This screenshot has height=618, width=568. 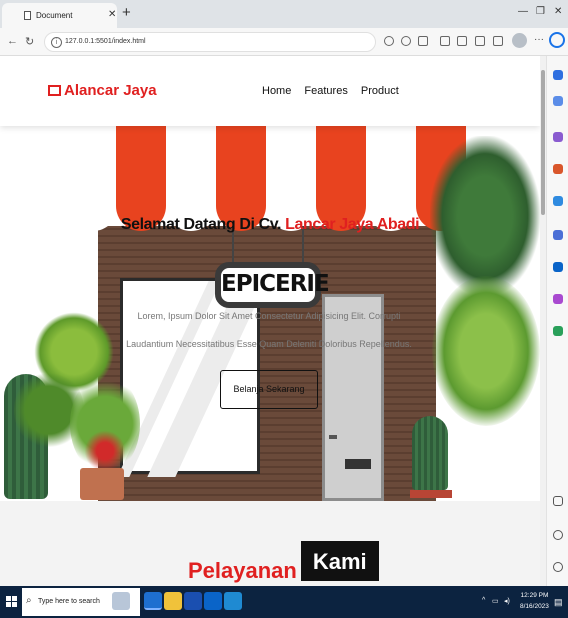 What do you see at coordinates (495, 601) in the screenshot?
I see `network-icon: ▭` at bounding box center [495, 601].